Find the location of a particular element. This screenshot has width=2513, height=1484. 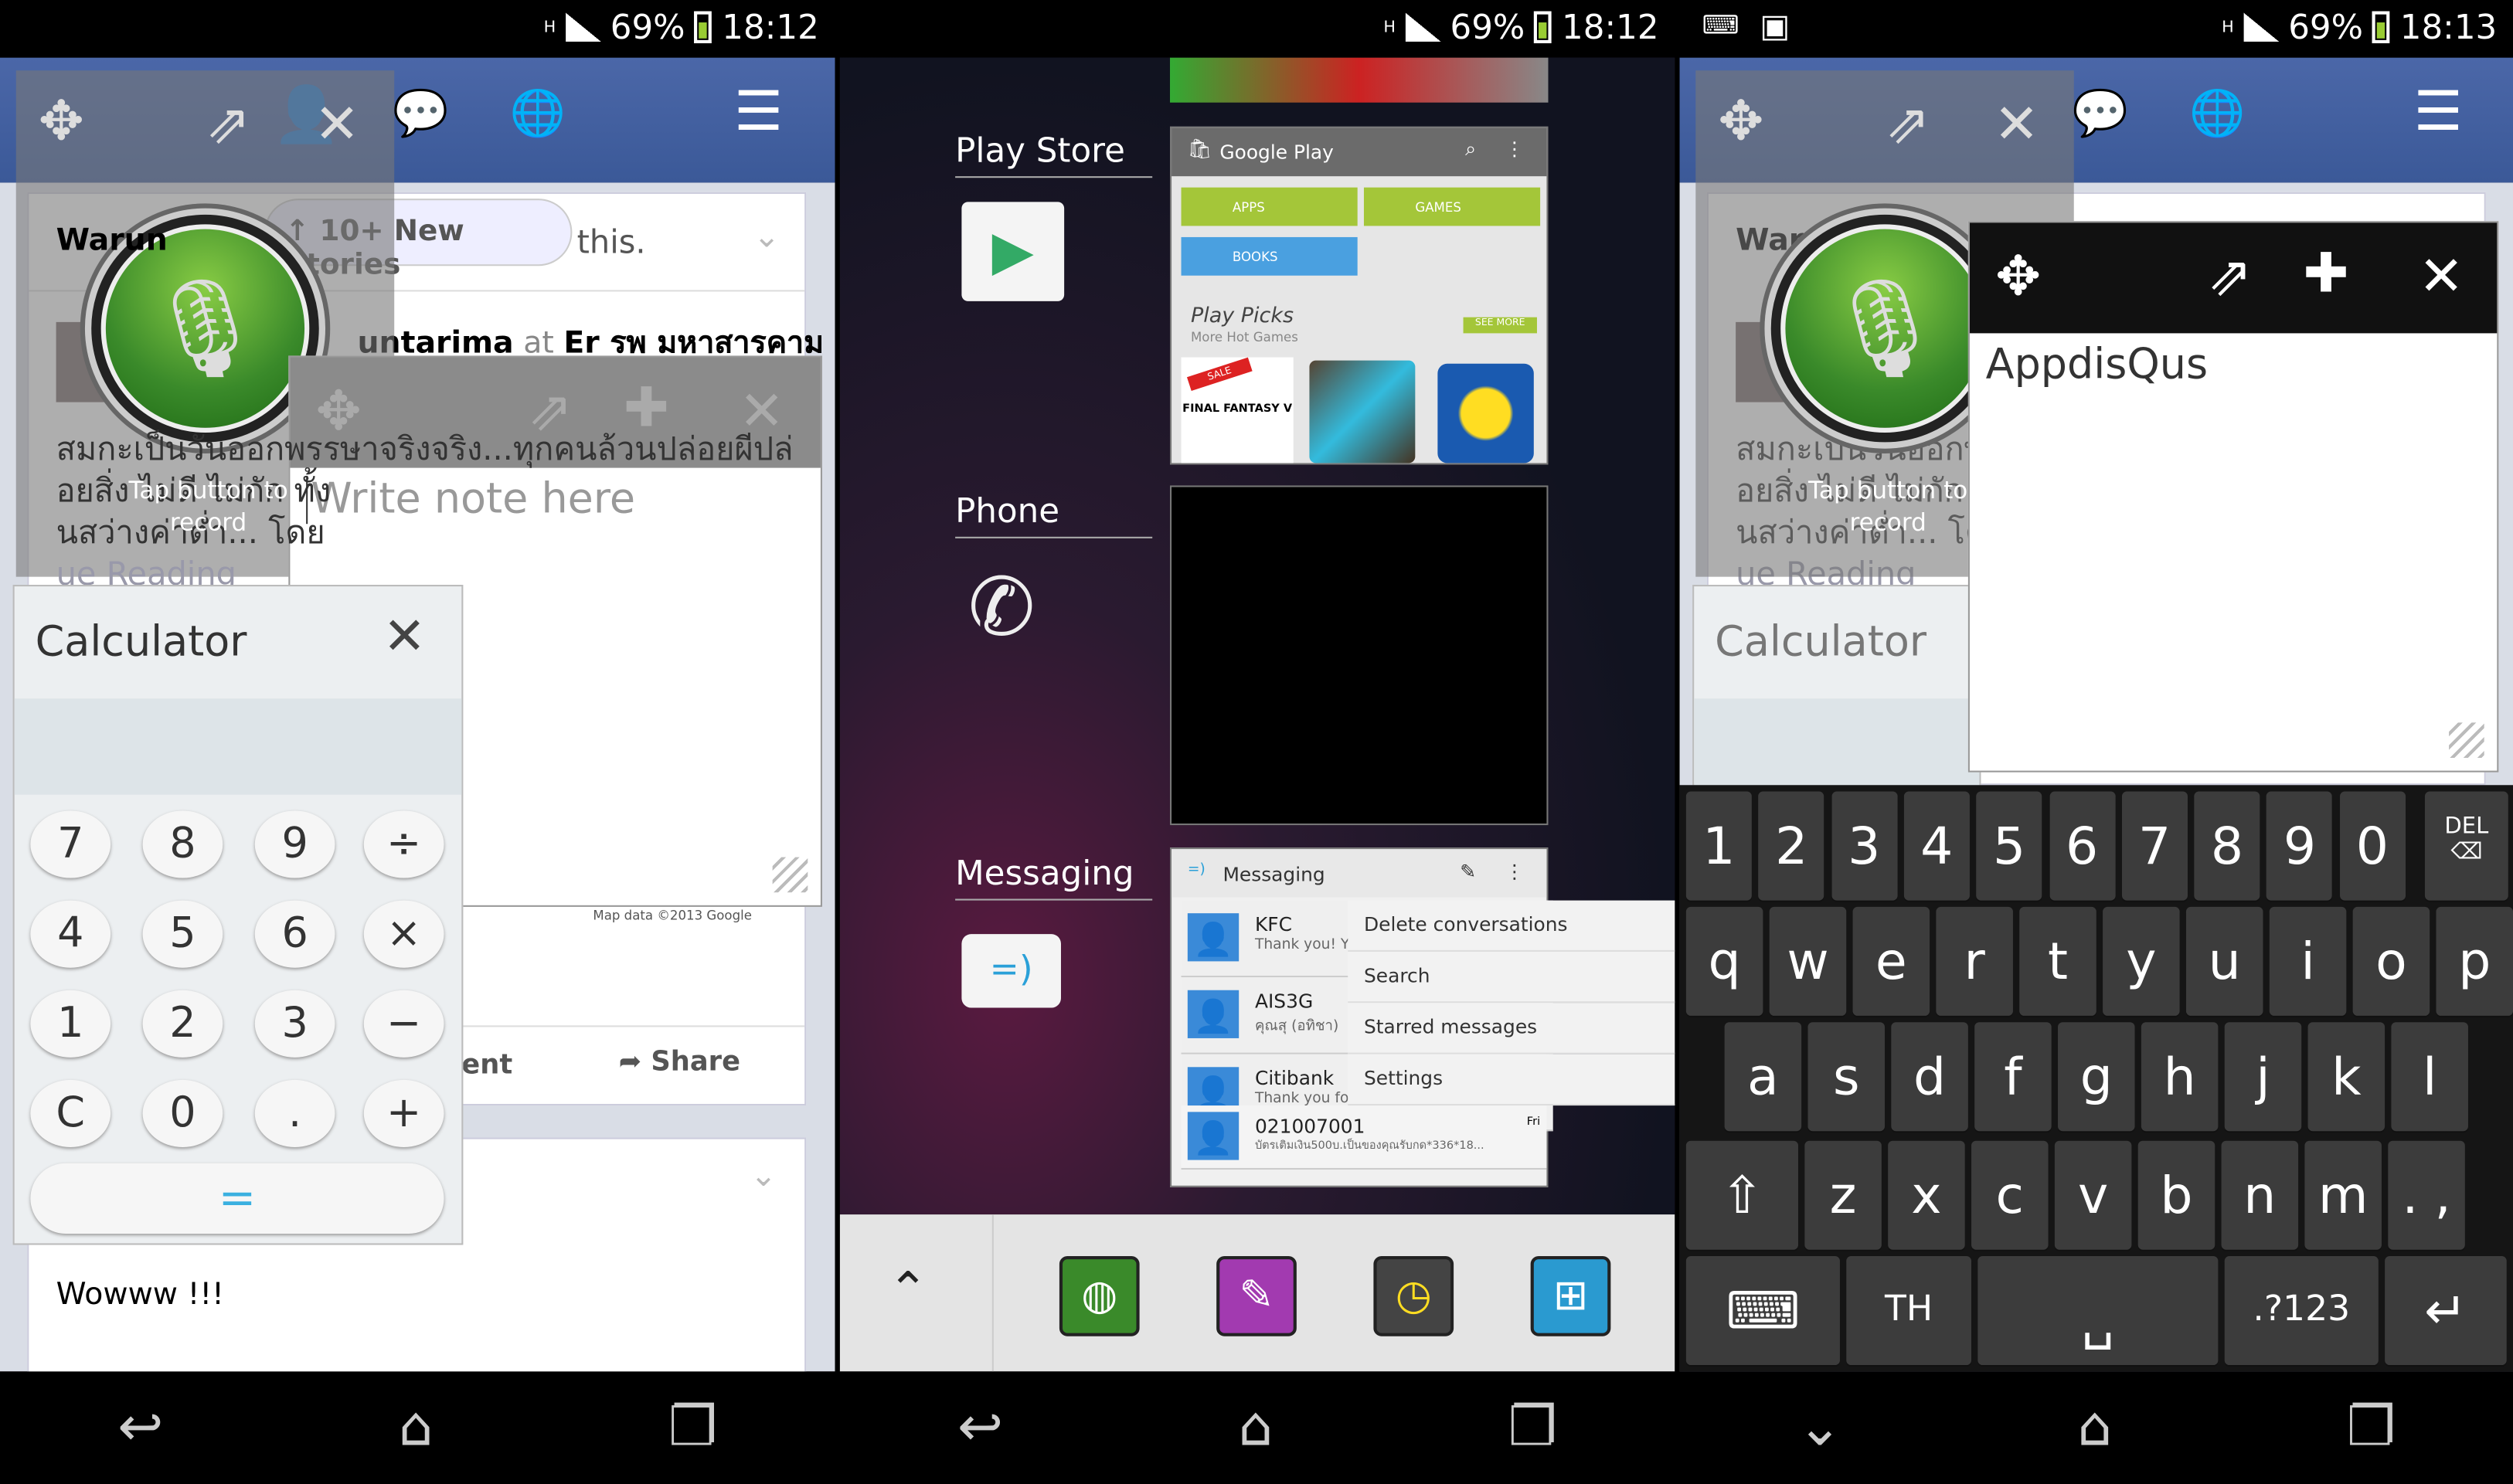

comment-button: ent is located at coordinates (486, 1065).